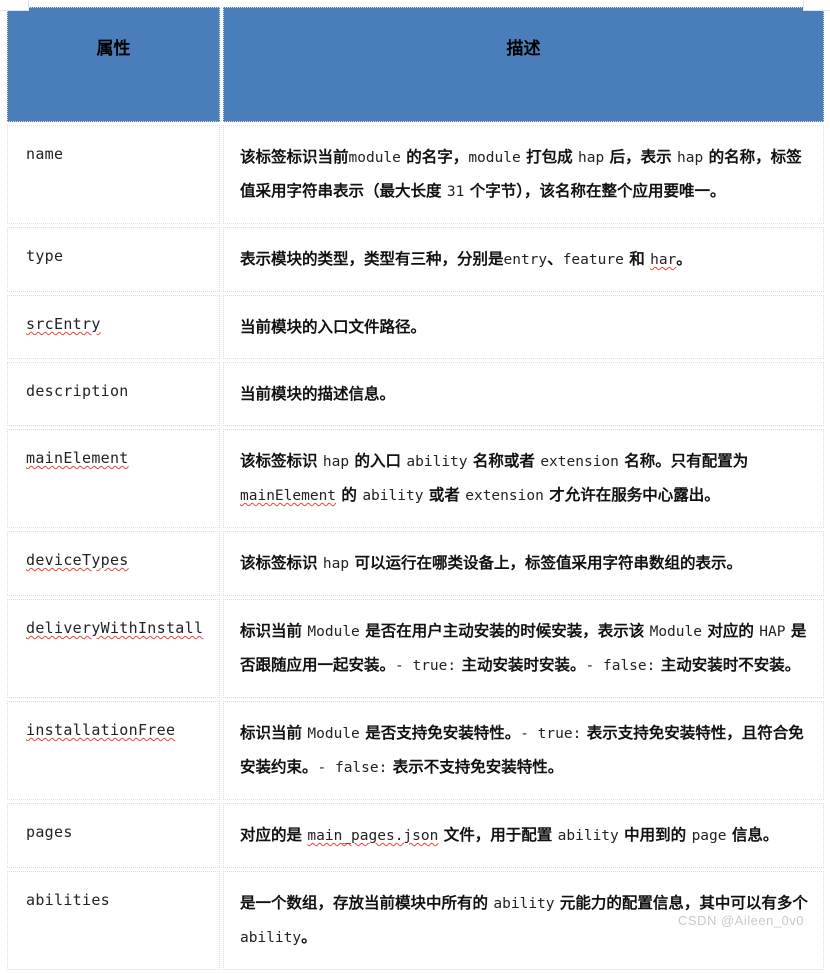 This screenshot has height=973, width=830. What do you see at coordinates (730, 631) in the screenshot?
I see `description-span: 对应的` at bounding box center [730, 631].